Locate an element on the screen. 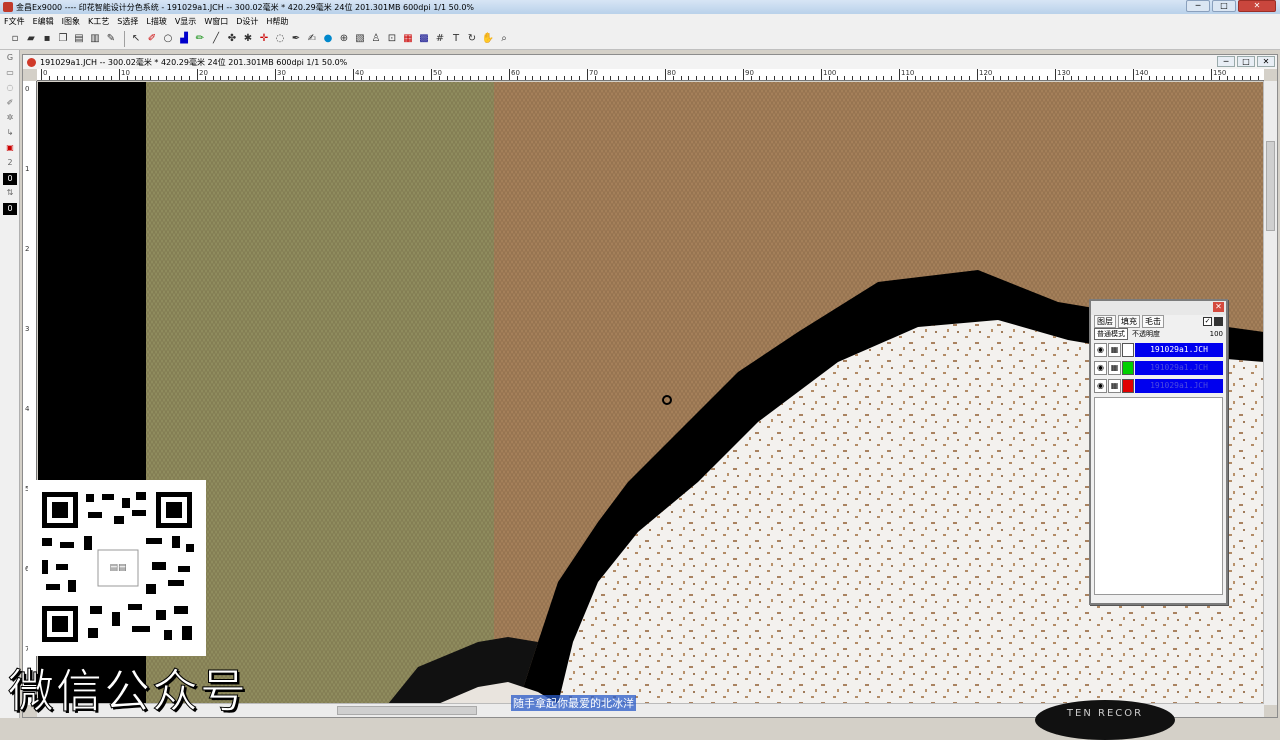 The image size is (1280, 740). minimize-button: ─ is located at coordinates (1198, 6).